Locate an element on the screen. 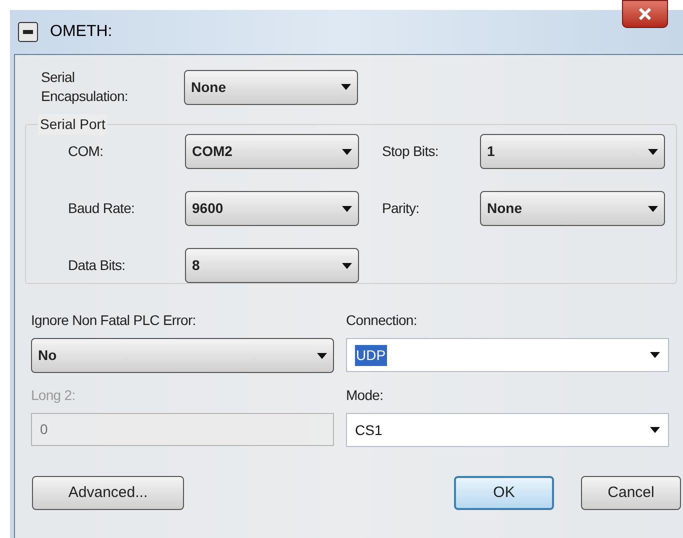 Image resolution: width=683 pixels, height=538 pixels. window-title: OMETH: is located at coordinates (81, 32).